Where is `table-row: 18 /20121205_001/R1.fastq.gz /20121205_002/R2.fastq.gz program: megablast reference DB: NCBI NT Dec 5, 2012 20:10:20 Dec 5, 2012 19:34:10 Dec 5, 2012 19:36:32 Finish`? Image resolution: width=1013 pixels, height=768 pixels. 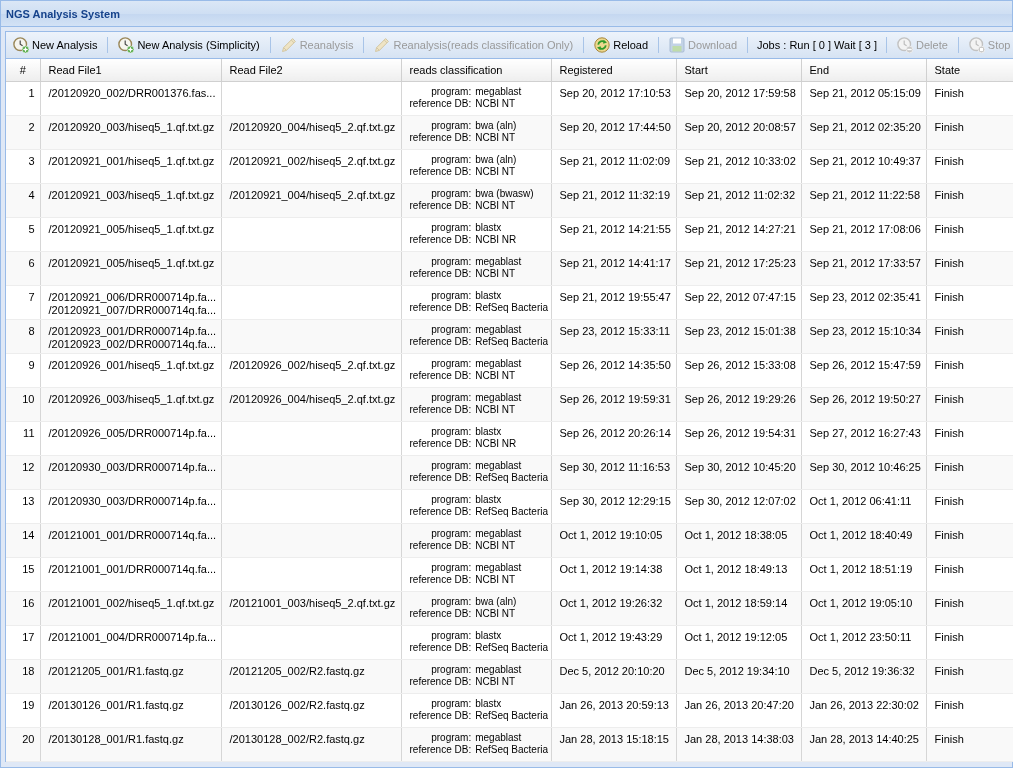
table-row: 18 /20121205_001/R1.fastq.gz /20121205_002/R2.fastq.gz program: megablast reference DB: NCBI NT Dec 5, 2012 20:10:20 Dec 5, 2012 19:34:10 Dec 5, 2012 19:36:32 Finish is located at coordinates (509, 676).